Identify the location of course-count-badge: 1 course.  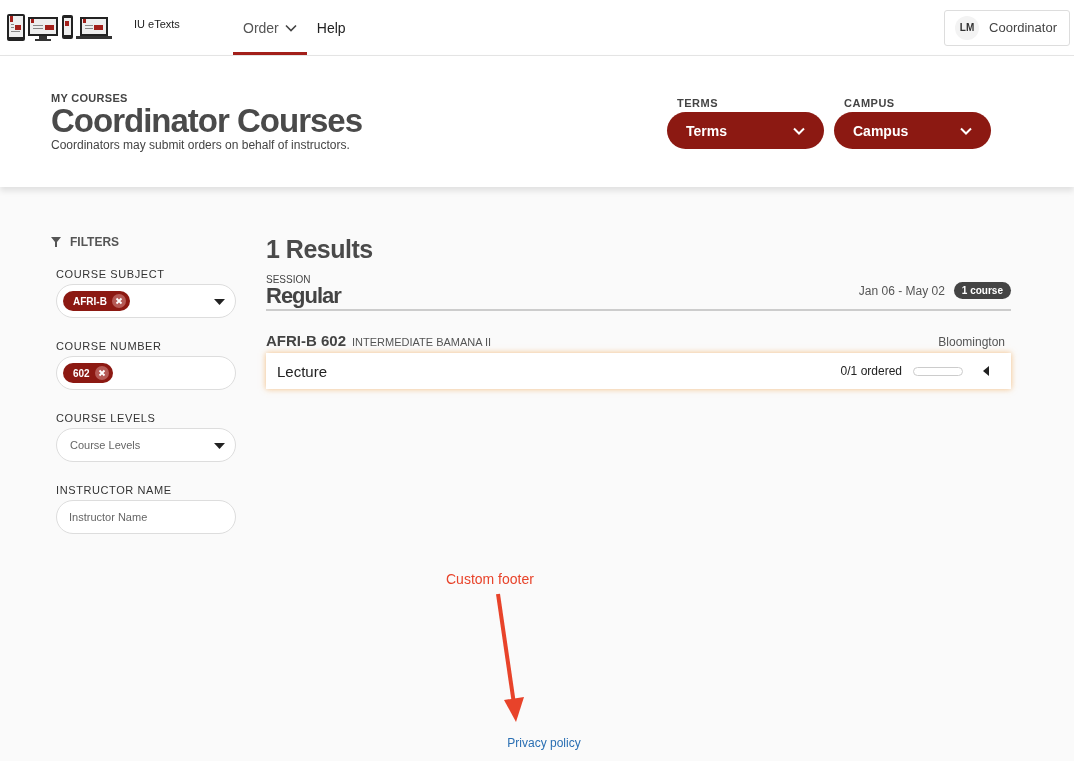
(982, 290).